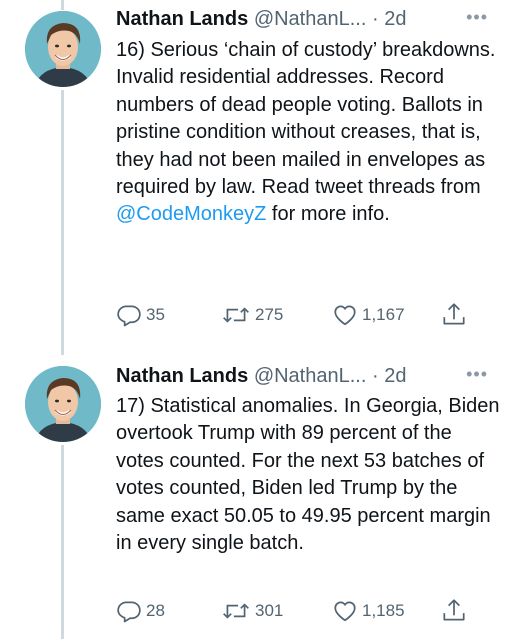  Describe the element at coordinates (252, 315) in the screenshot. I see `retweet-button: 275` at that location.